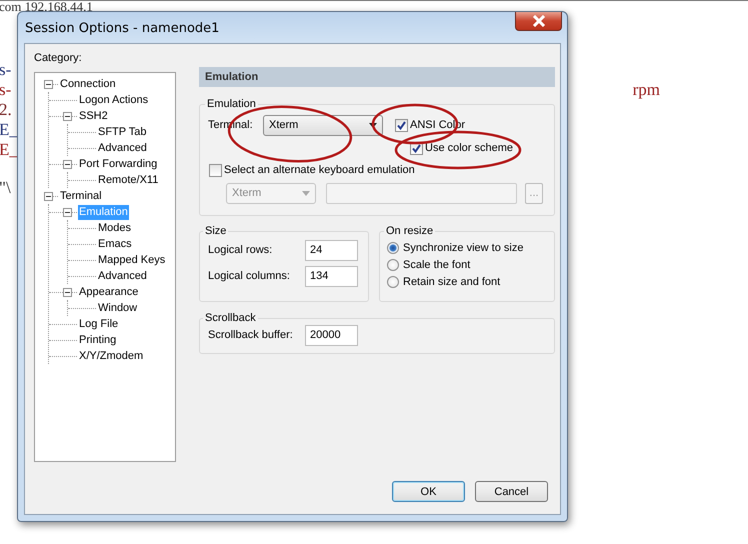 This screenshot has height=544, width=748. What do you see at coordinates (6, 110) in the screenshot?
I see `terminal-text: 2.` at bounding box center [6, 110].